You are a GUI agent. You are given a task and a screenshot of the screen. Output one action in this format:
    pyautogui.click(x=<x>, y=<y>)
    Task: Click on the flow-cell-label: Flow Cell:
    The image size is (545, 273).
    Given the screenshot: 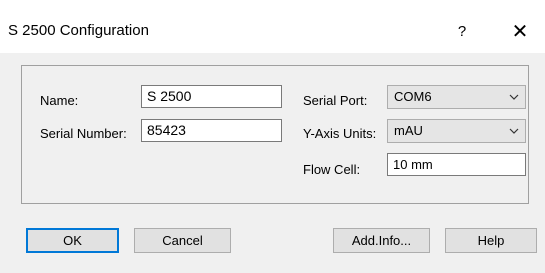 What is the action you would take?
    pyautogui.click(x=332, y=169)
    